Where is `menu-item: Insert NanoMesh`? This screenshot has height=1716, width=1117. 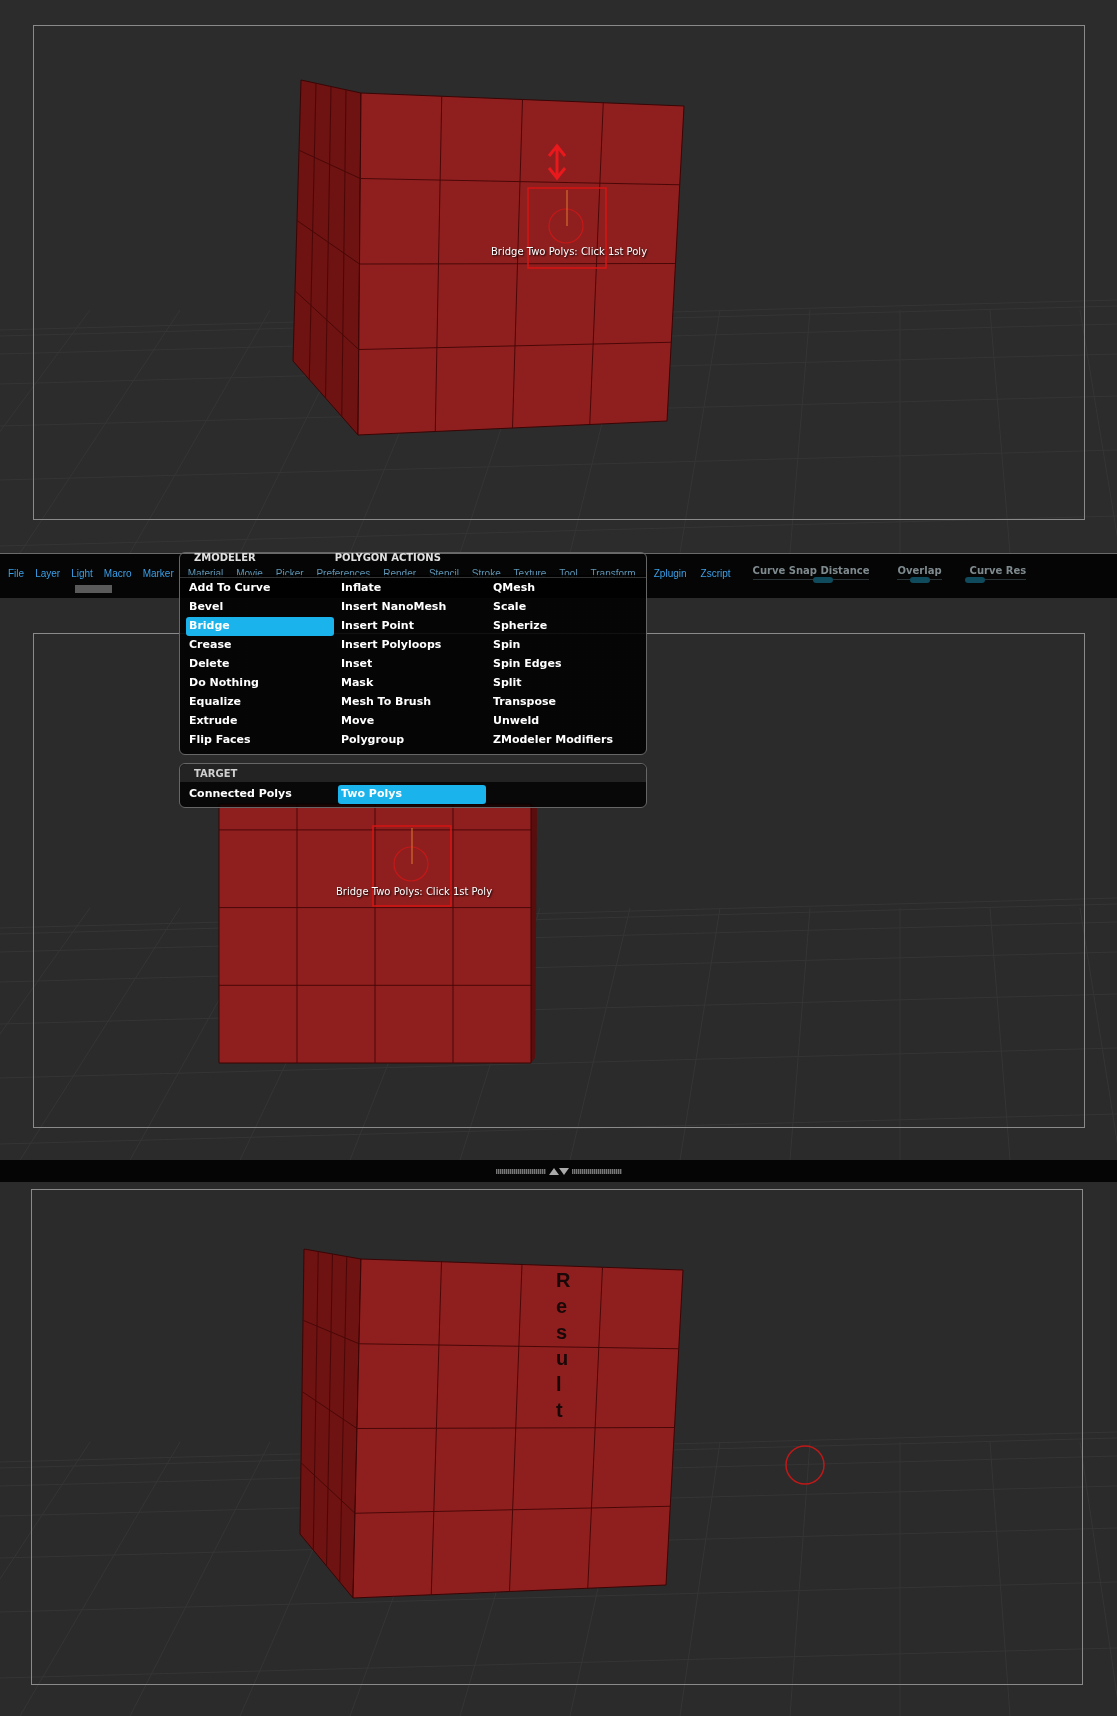
menu-item: Insert NanoMesh is located at coordinates (412, 607).